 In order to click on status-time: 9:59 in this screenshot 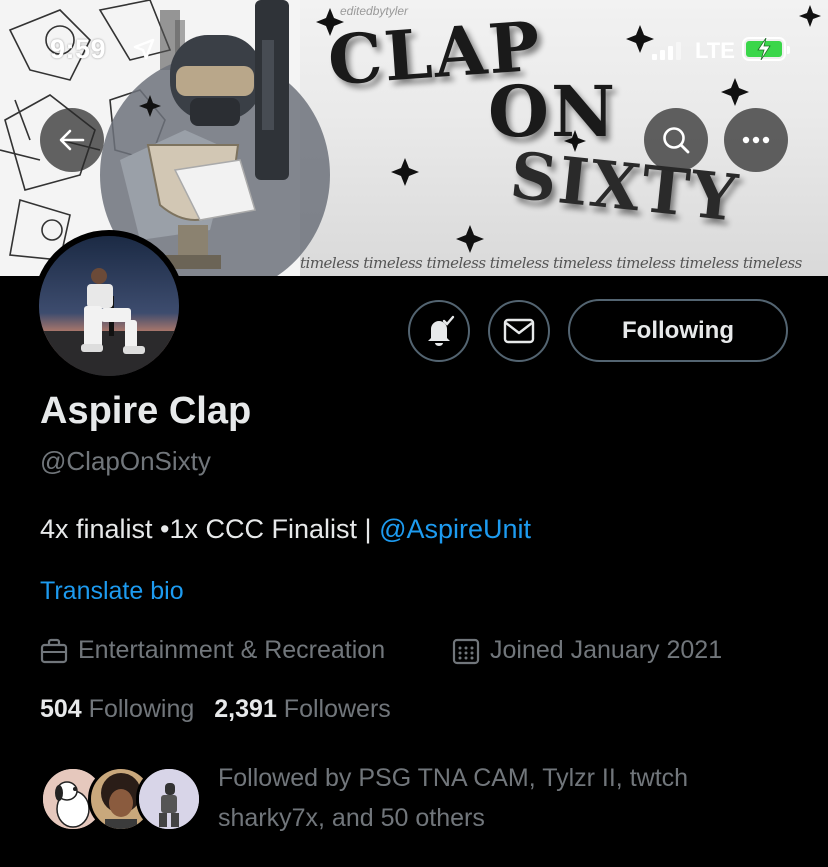, I will do `click(78, 49)`.